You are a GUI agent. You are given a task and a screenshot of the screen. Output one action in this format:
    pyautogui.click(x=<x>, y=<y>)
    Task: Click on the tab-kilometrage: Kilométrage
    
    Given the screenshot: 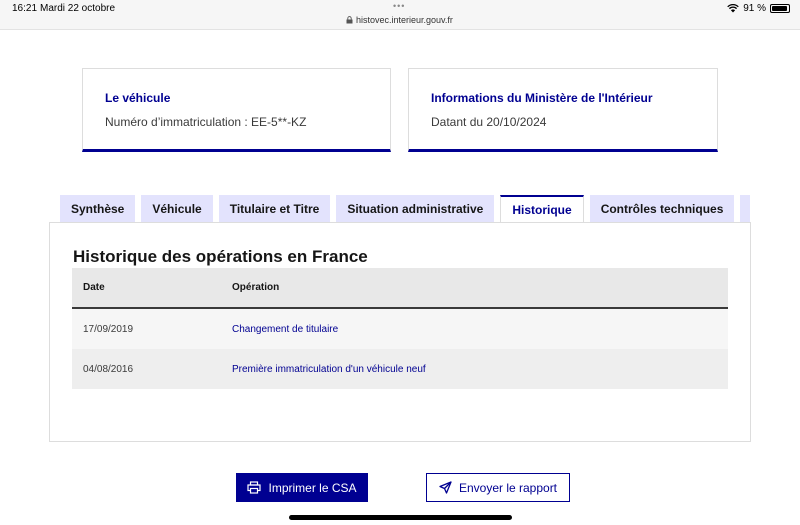 What is the action you would take?
    pyautogui.click(x=745, y=209)
    